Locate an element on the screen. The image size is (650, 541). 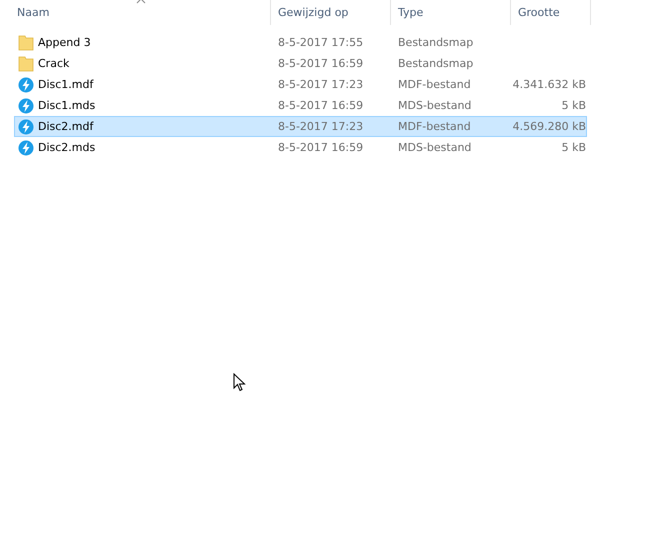
file-name: Disc2.mds is located at coordinates (67, 147).